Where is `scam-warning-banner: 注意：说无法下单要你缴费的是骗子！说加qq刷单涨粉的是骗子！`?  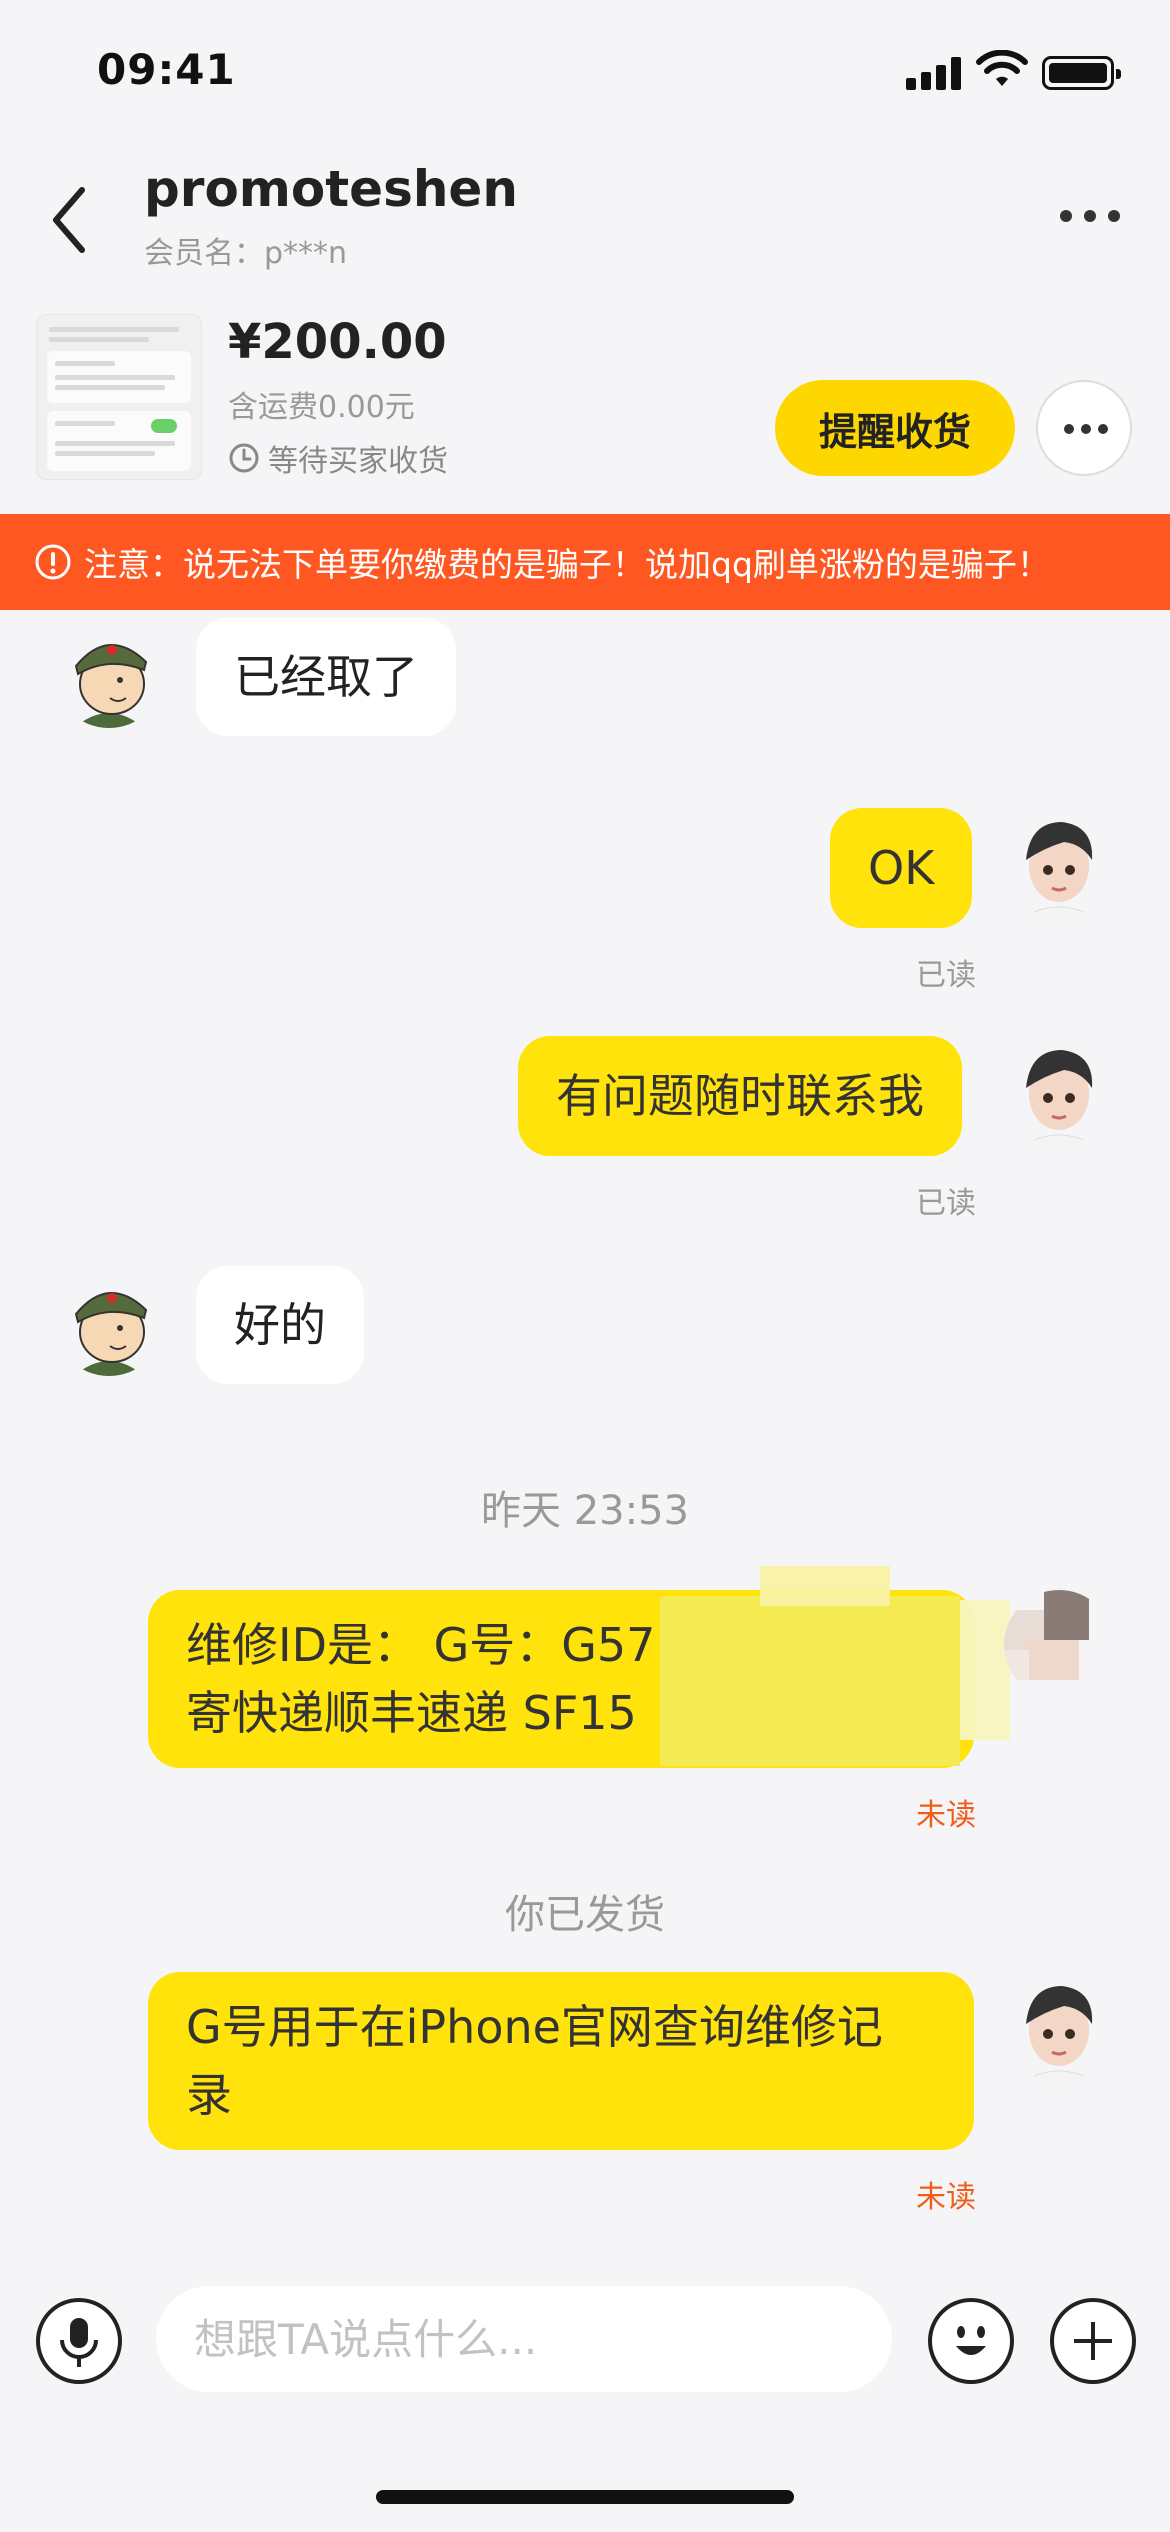 scam-warning-banner: 注意：说无法下单要你缴费的是骗子！说加qq刷单涨粉的是骗子！ is located at coordinates (585, 562).